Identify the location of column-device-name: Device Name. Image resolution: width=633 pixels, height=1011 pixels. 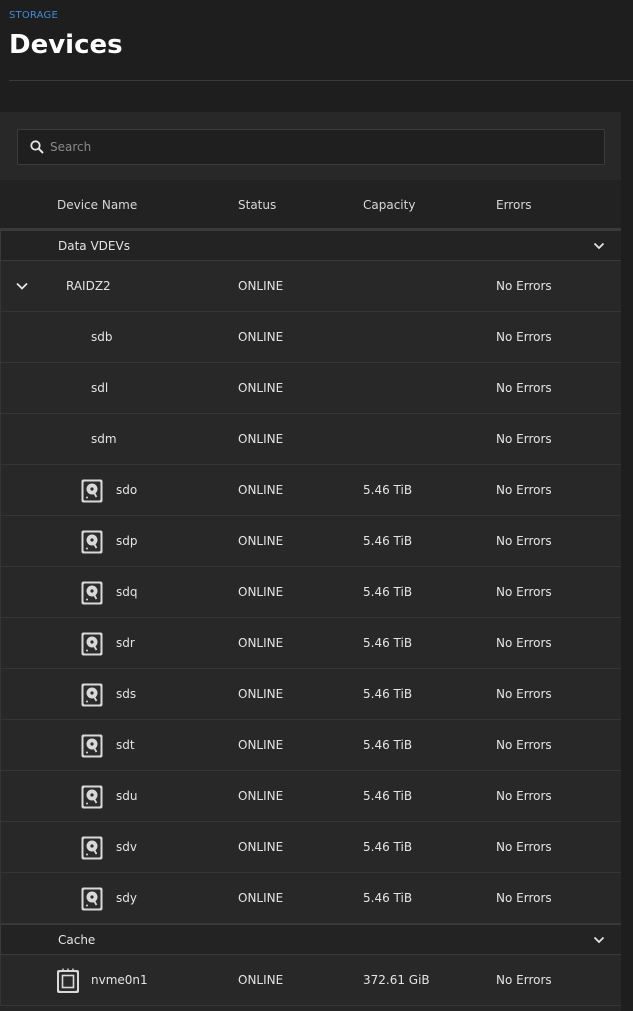
(97, 205).